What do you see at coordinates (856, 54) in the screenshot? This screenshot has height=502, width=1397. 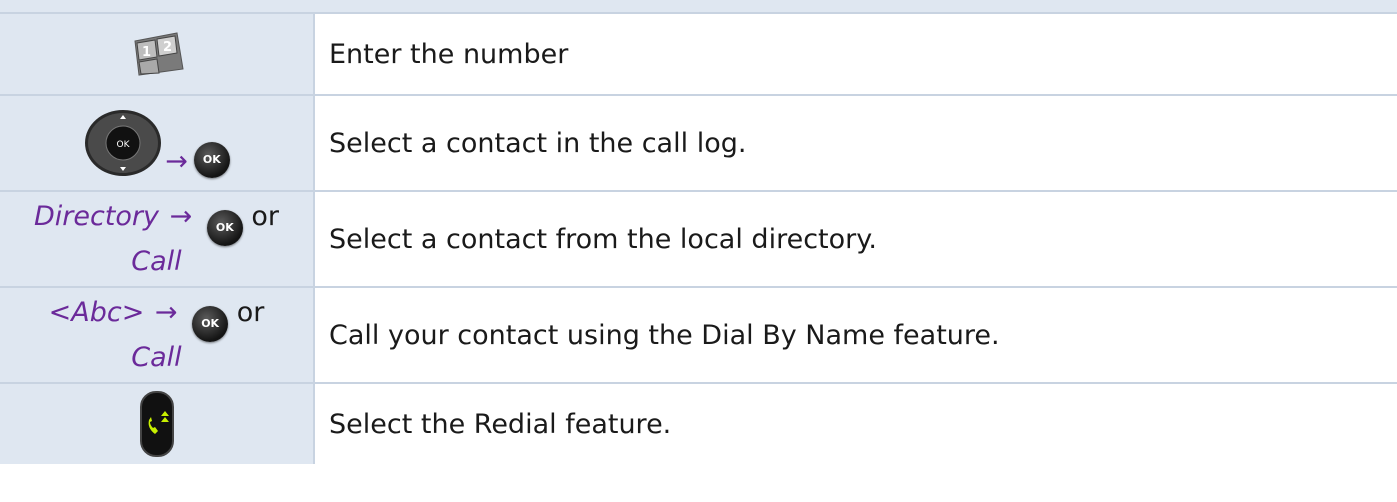 I see `description-cell: Enter the number` at bounding box center [856, 54].